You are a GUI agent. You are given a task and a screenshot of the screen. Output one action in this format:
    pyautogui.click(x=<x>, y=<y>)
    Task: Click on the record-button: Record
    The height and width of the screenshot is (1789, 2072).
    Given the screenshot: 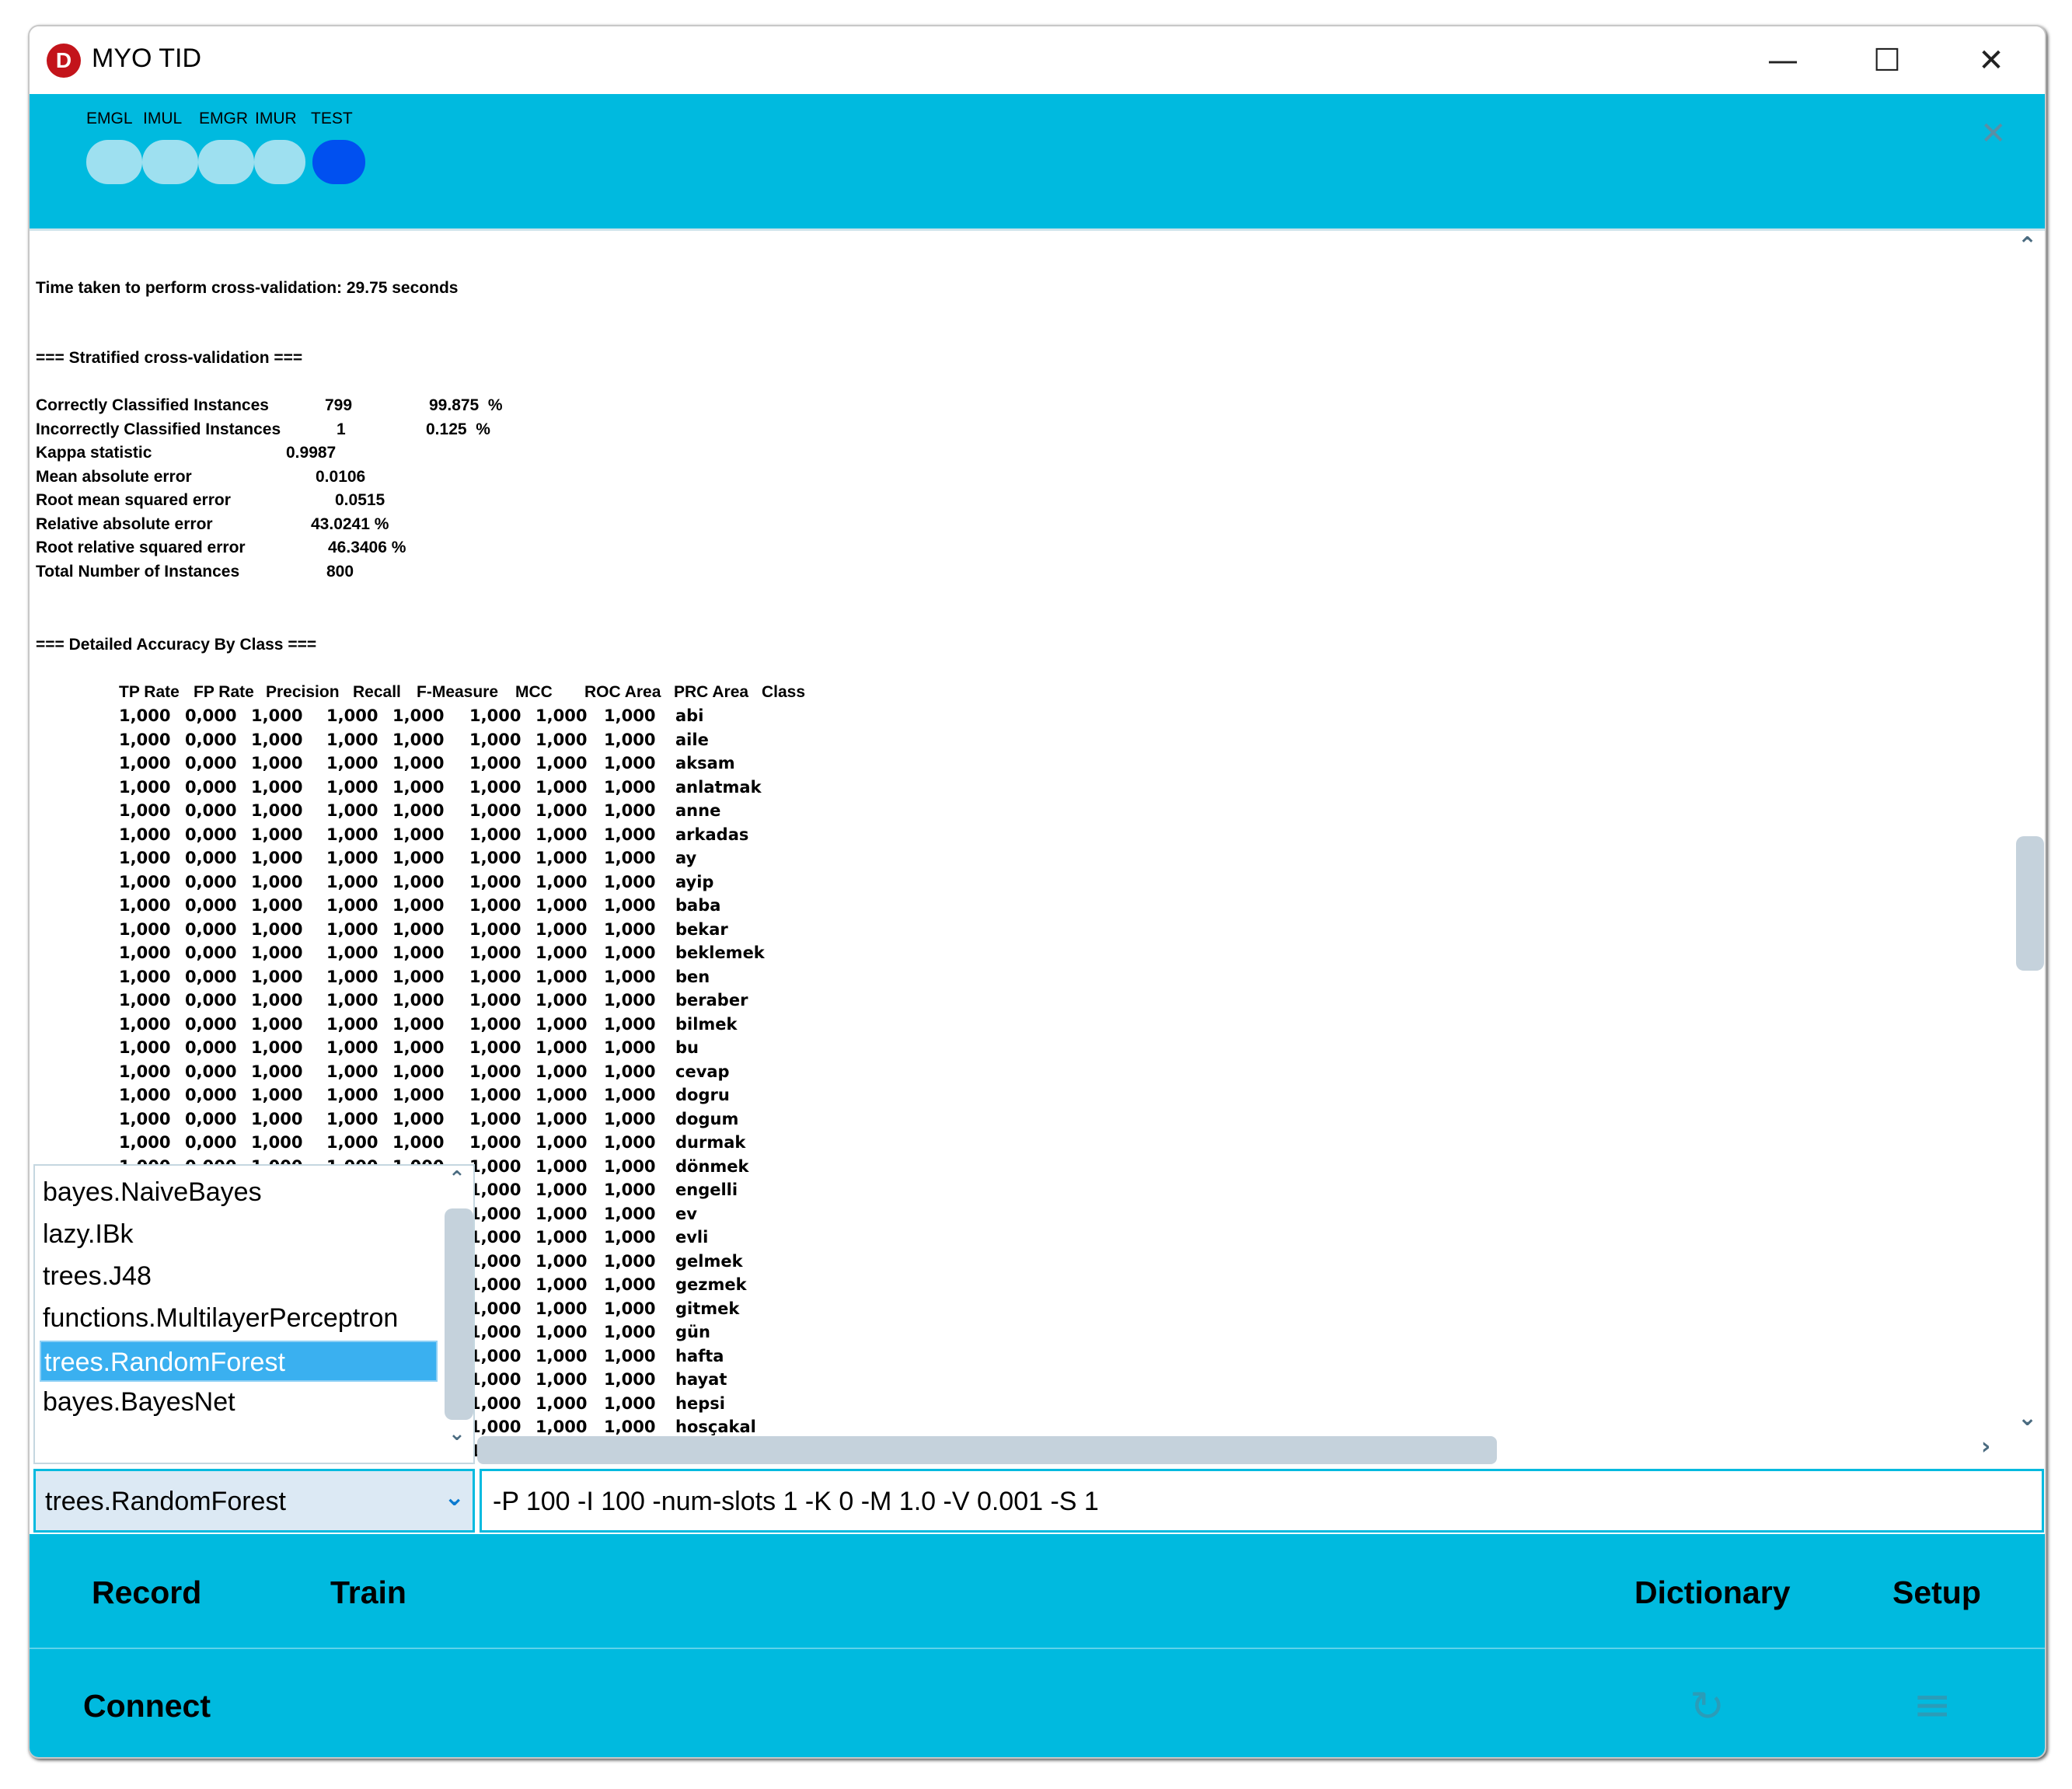 What is the action you would take?
    pyautogui.click(x=146, y=1593)
    